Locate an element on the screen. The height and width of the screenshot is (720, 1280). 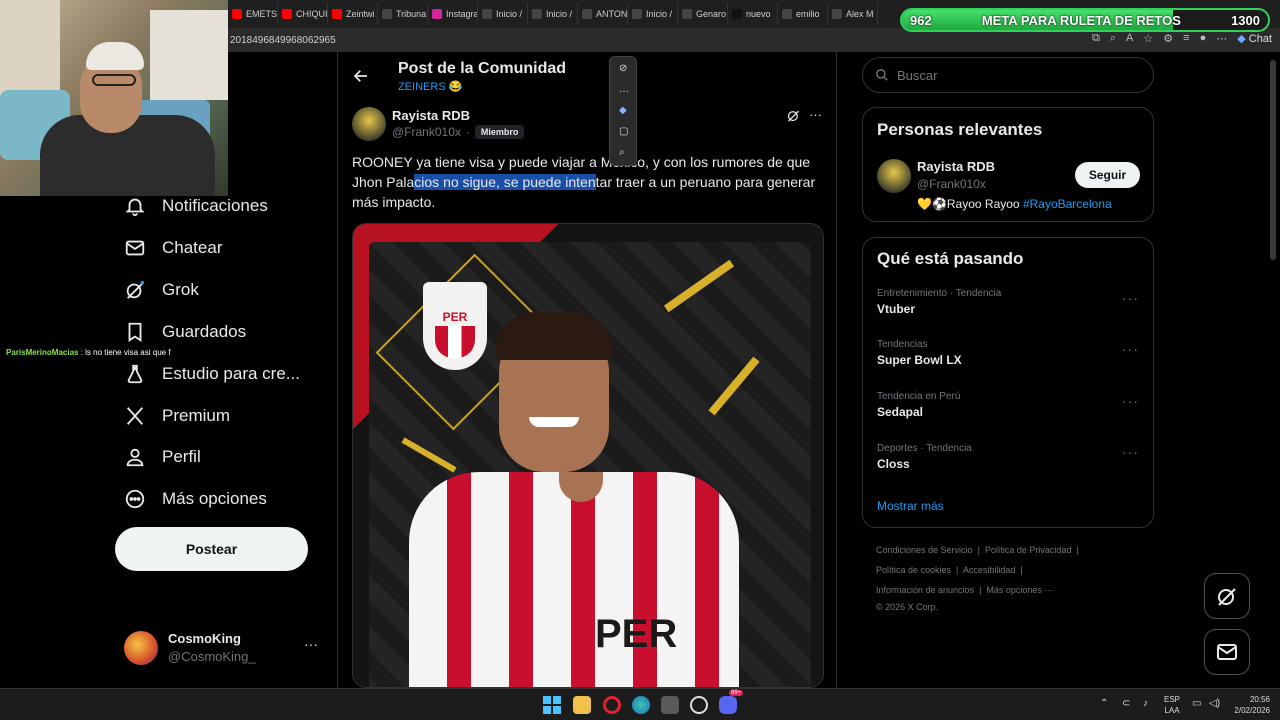
nav-premium: Premium is located at coordinates (177, 416).